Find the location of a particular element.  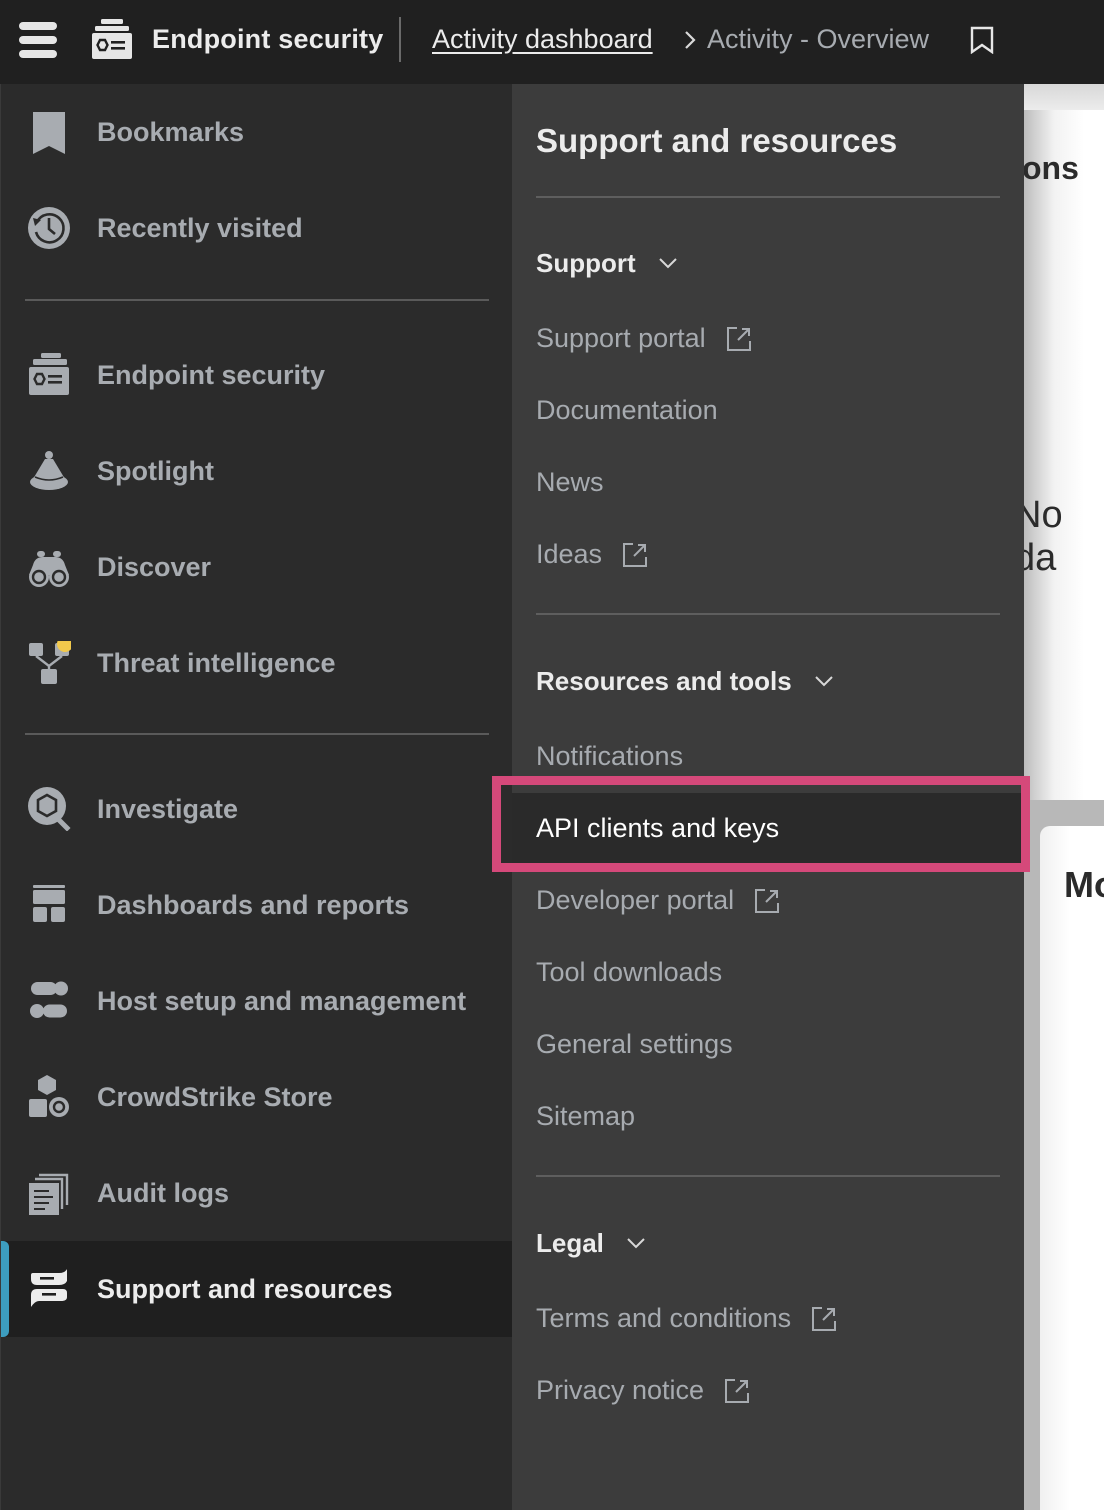

flyout-item-developer-portal: Developer portal is located at coordinates (768, 901).